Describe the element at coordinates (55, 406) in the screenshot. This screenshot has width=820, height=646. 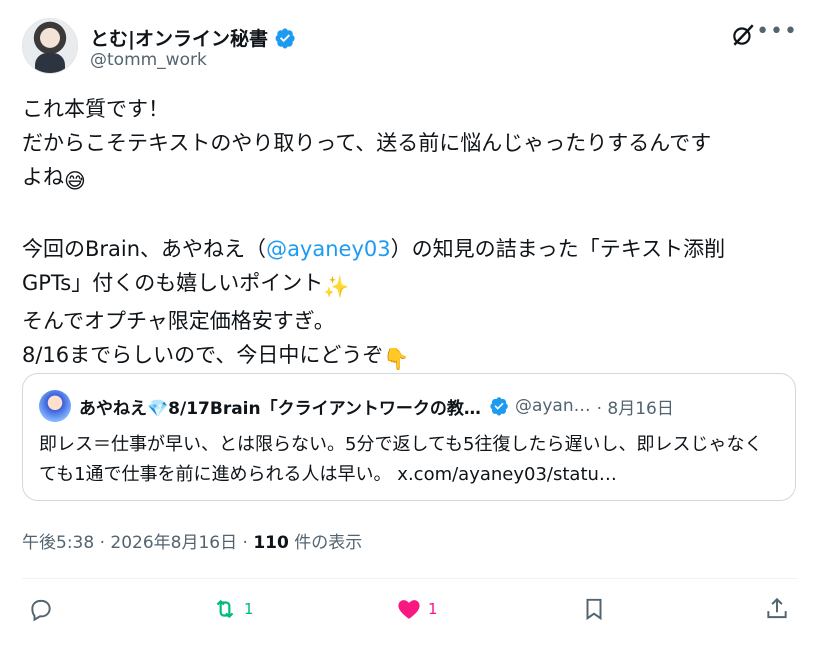
I see `quoted-avatar` at that location.